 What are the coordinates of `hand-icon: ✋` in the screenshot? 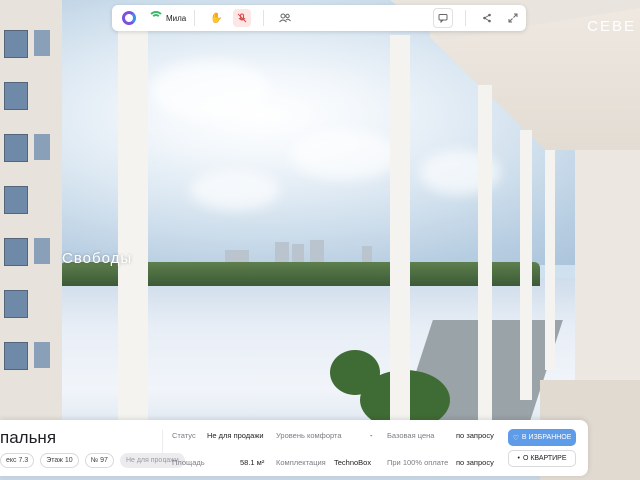 It's located at (216, 18).